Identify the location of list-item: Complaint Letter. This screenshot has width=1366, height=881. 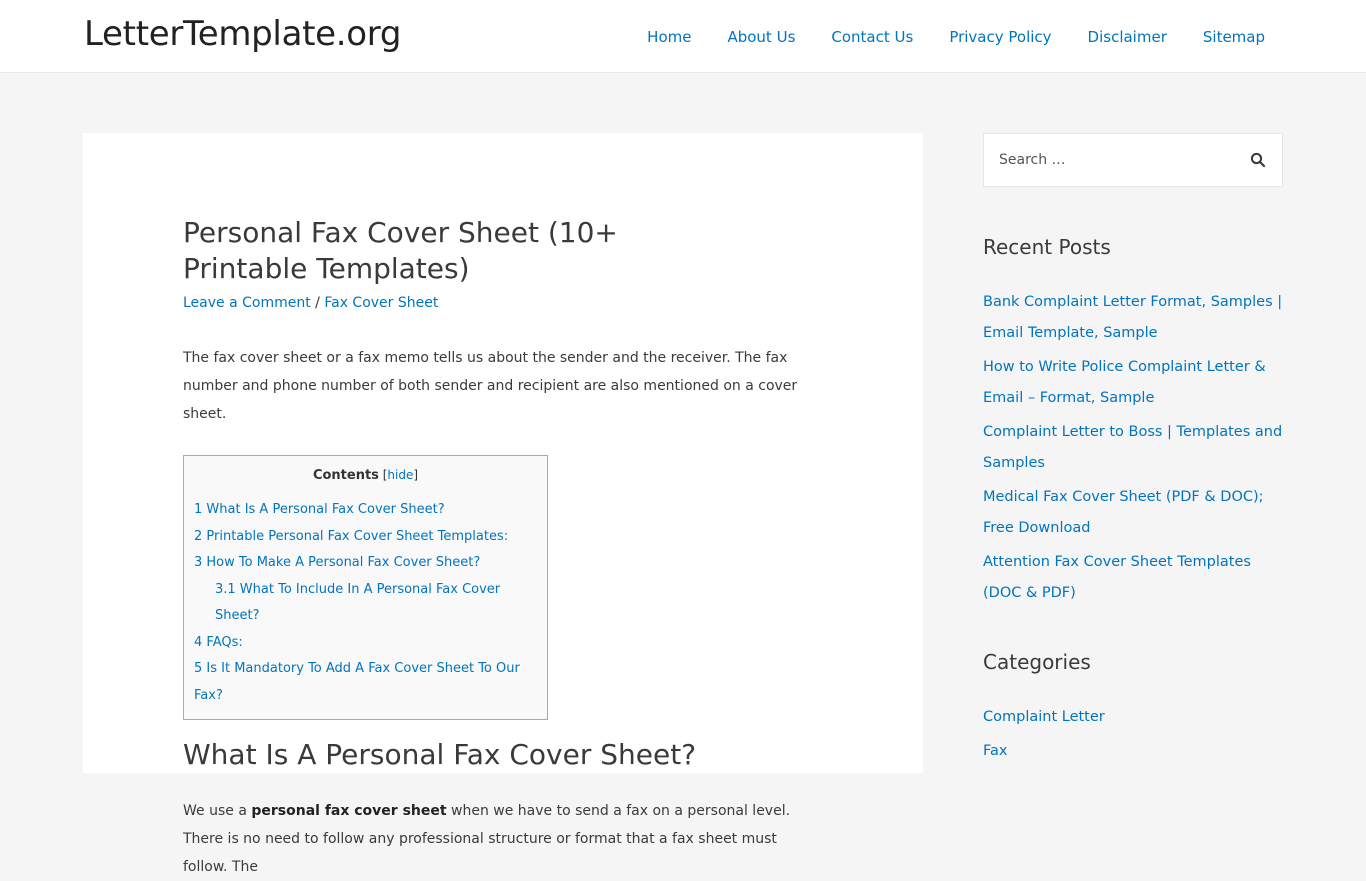
(1133, 717).